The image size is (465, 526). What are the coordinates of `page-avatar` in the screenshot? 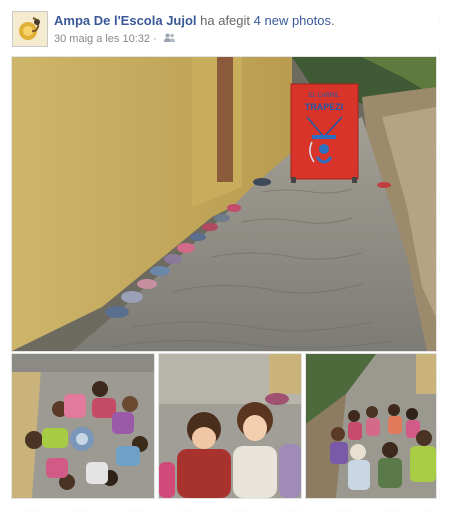 It's located at (30, 29).